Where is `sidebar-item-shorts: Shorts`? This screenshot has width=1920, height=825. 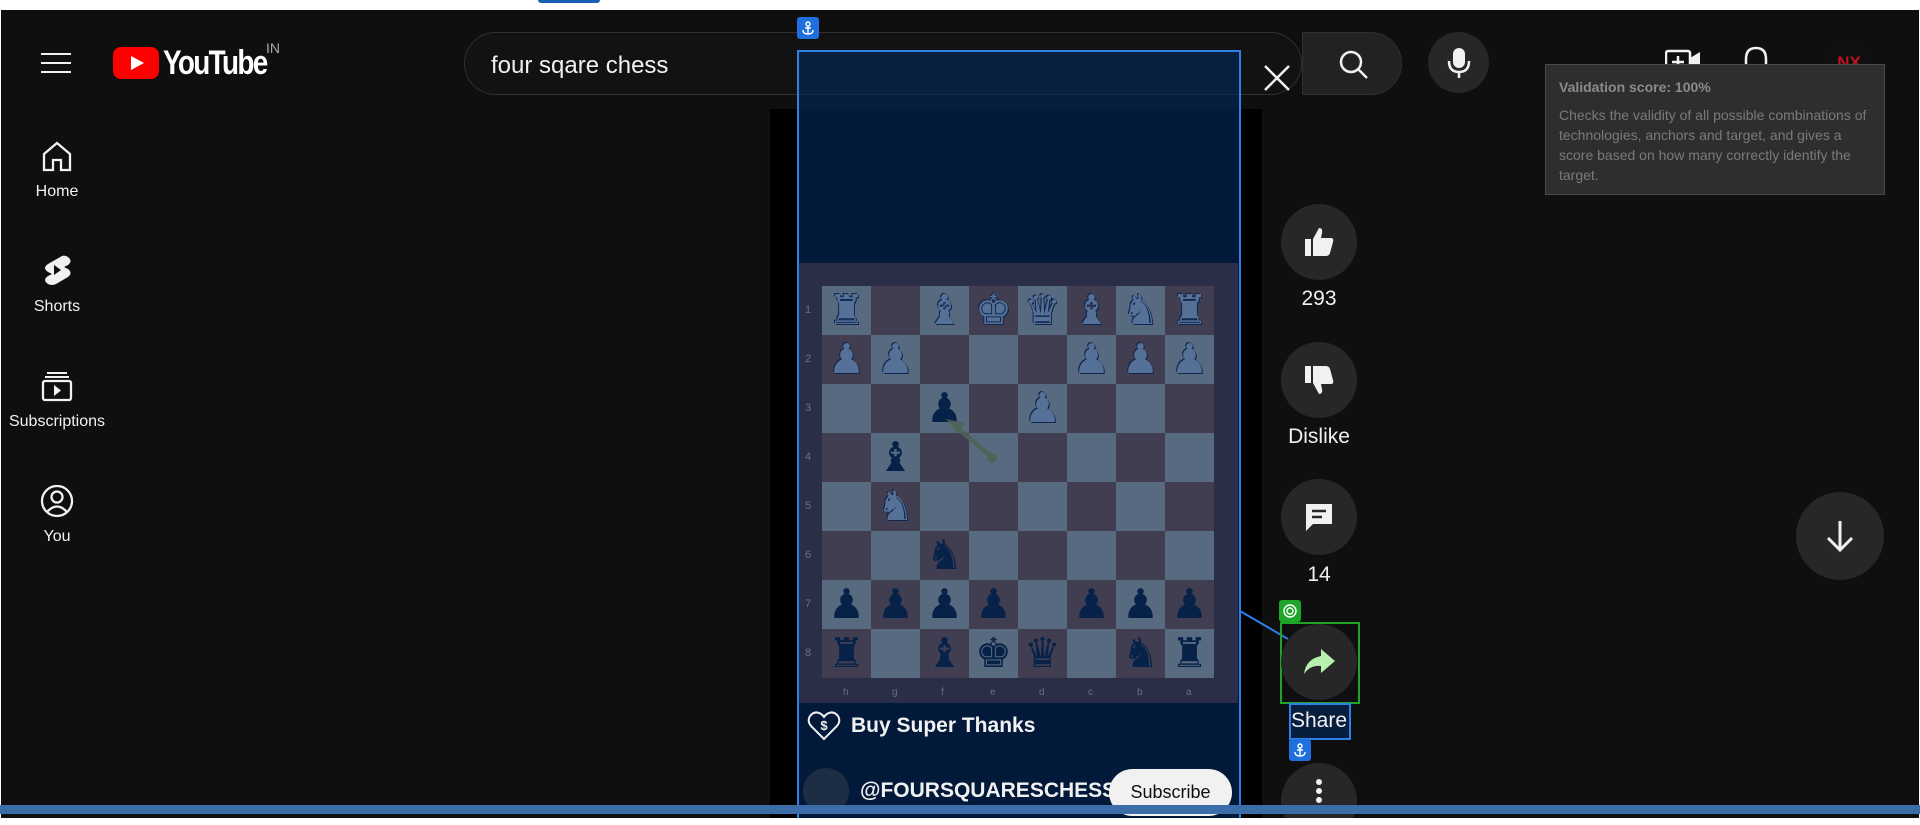 sidebar-item-shorts: Shorts is located at coordinates (57, 297).